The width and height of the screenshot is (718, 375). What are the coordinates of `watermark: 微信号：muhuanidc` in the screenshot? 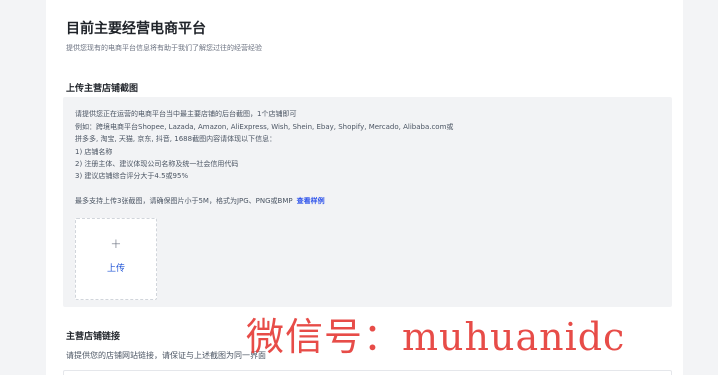 It's located at (436, 337).